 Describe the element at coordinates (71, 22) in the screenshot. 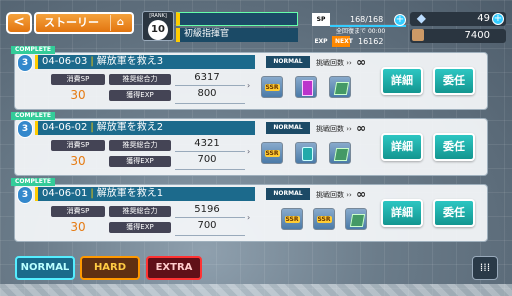

I see `story-title-label: ストーリー` at that location.